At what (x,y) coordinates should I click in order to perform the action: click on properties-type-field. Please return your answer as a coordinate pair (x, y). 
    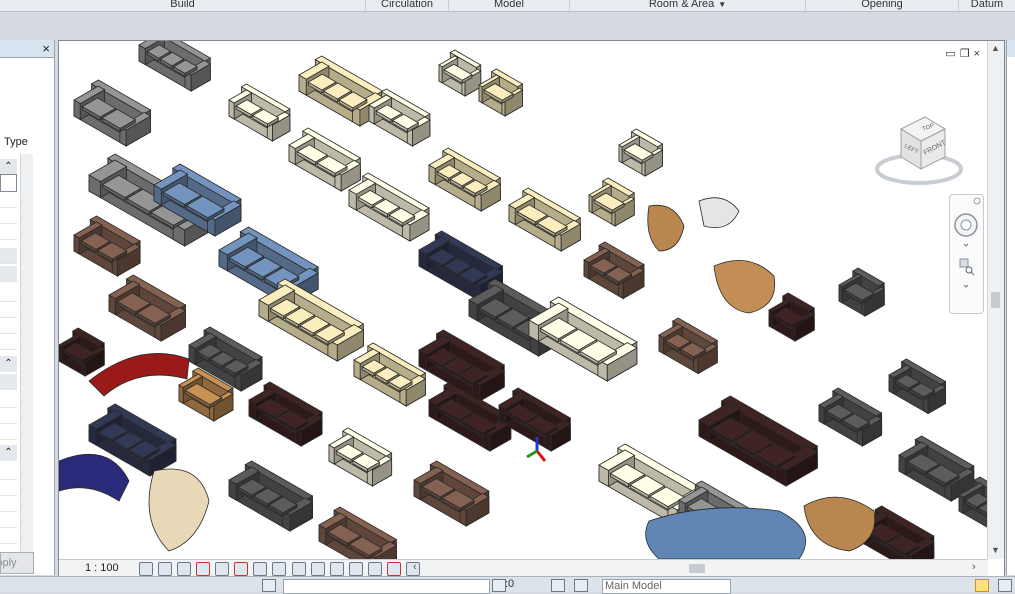
    Looking at the image, I should click on (8, 183).